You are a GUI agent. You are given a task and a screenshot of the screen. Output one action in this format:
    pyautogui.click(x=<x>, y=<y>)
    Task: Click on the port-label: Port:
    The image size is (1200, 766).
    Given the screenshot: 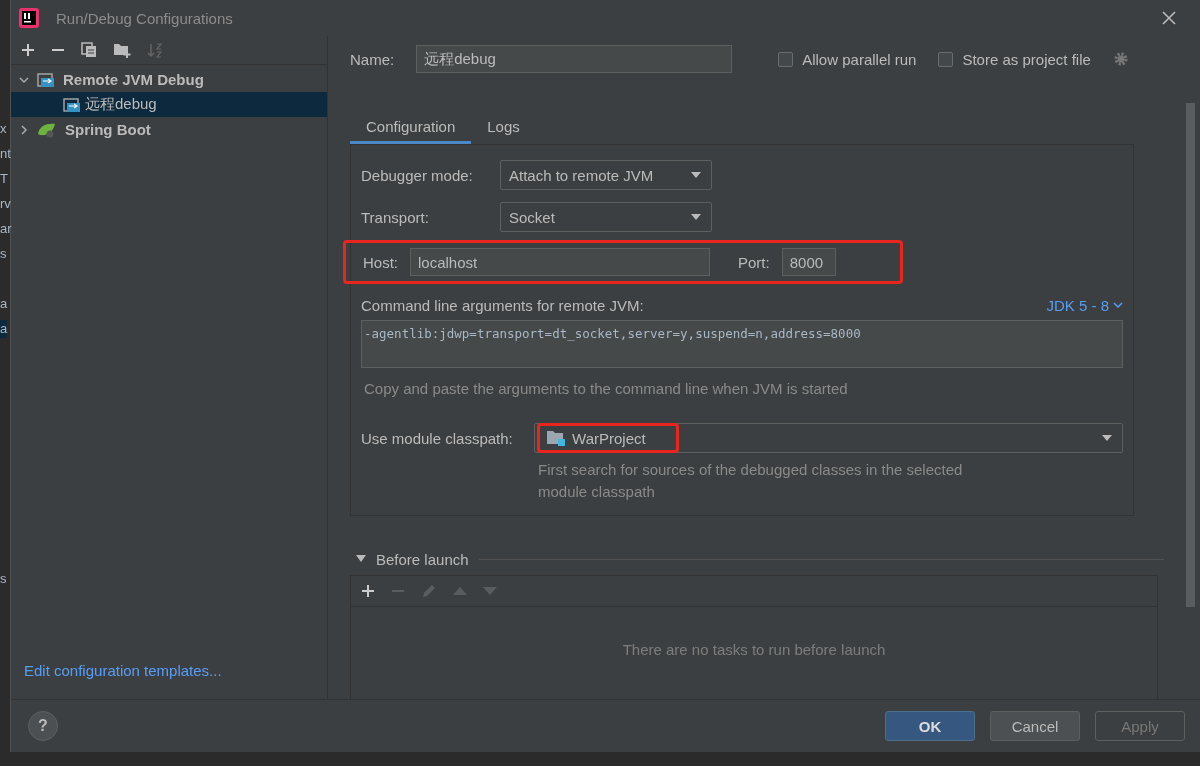 What is the action you would take?
    pyautogui.click(x=754, y=262)
    